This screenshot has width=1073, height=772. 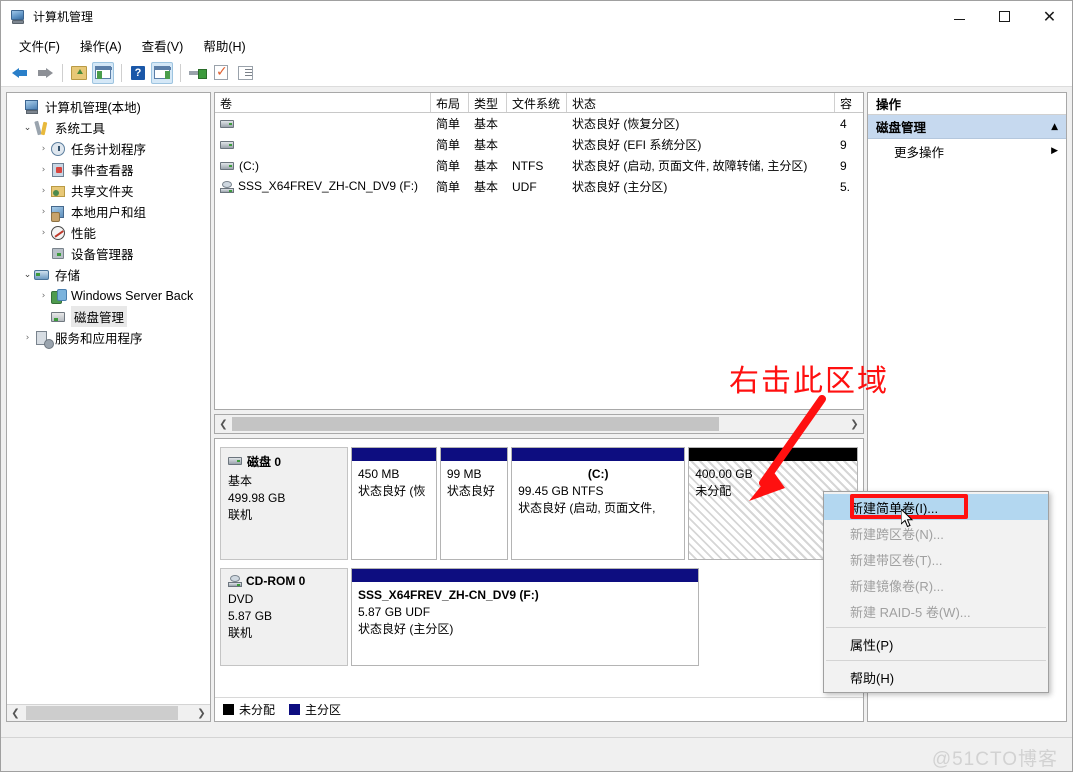 What do you see at coordinates (44, 339) in the screenshot?
I see `services-icon` at bounding box center [44, 339].